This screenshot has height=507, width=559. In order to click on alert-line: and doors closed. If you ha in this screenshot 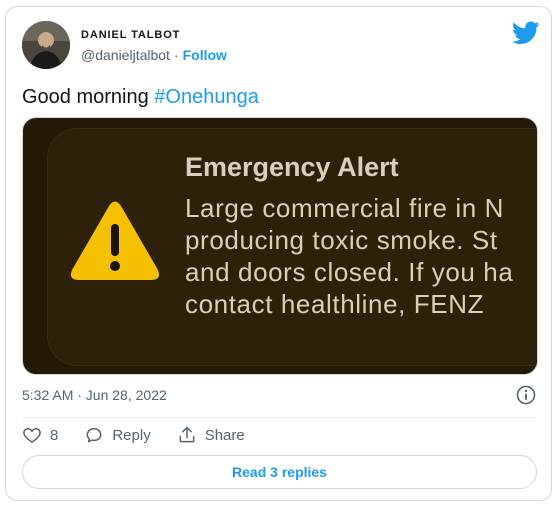, I will do `click(349, 272)`.